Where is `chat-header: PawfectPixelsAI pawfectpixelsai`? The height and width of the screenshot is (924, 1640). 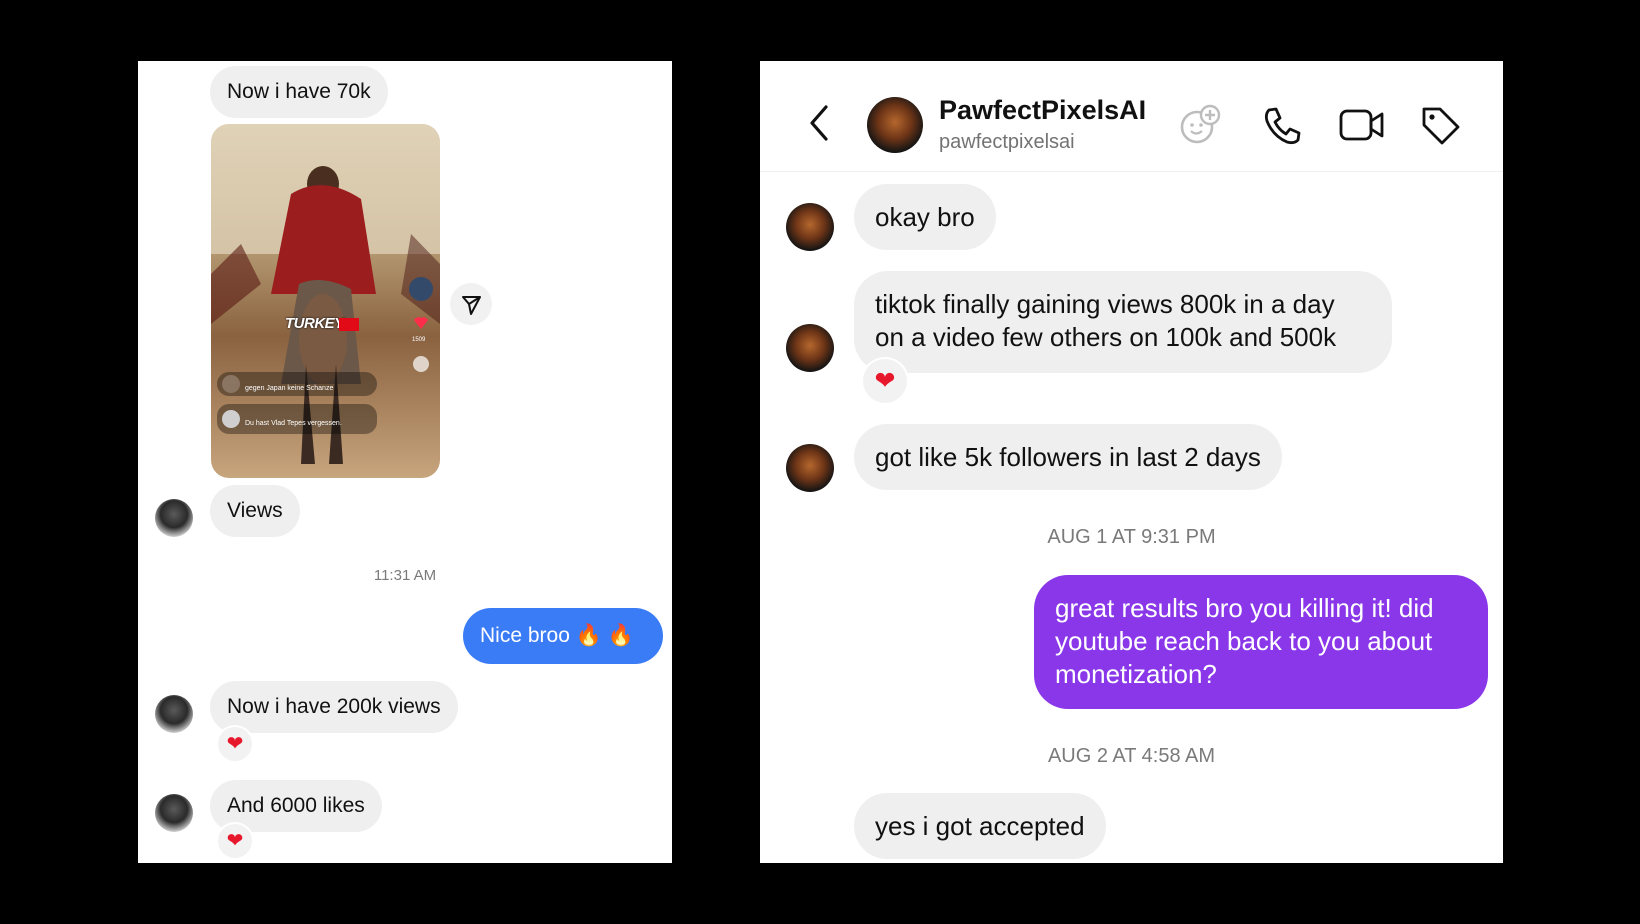 chat-header: PawfectPixelsAI pawfectpixelsai is located at coordinates (1131, 116).